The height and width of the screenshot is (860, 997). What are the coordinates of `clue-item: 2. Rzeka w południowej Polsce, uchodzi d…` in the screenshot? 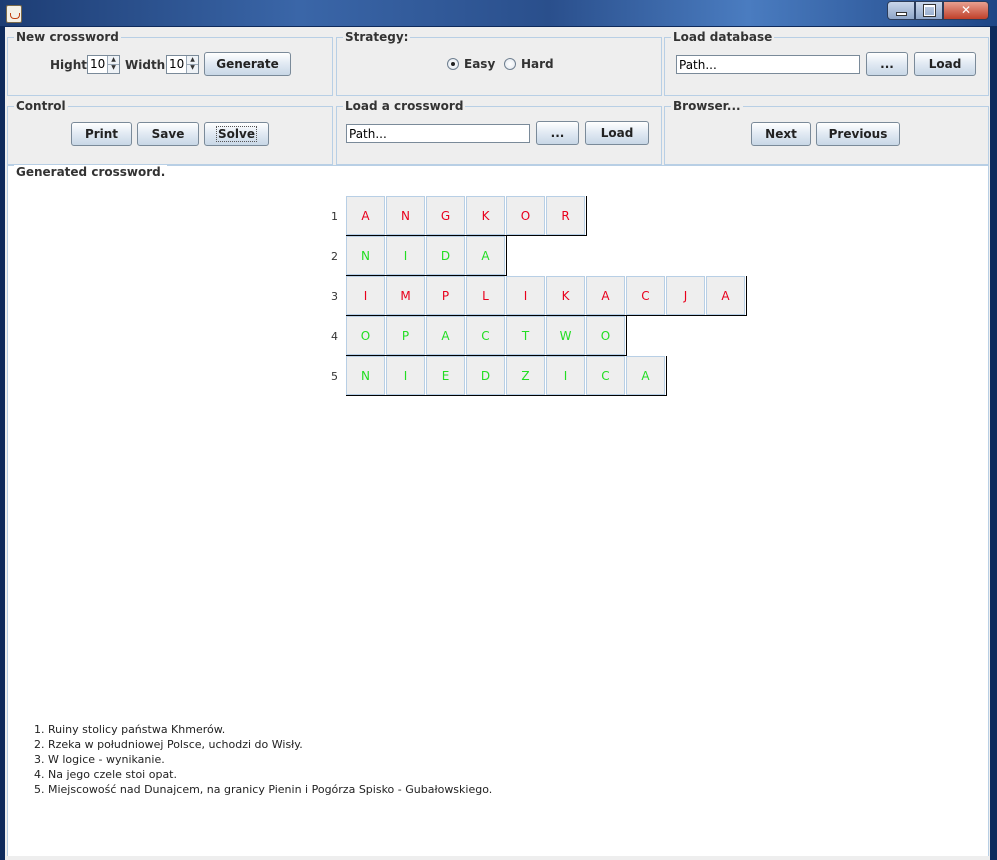 It's located at (168, 744).